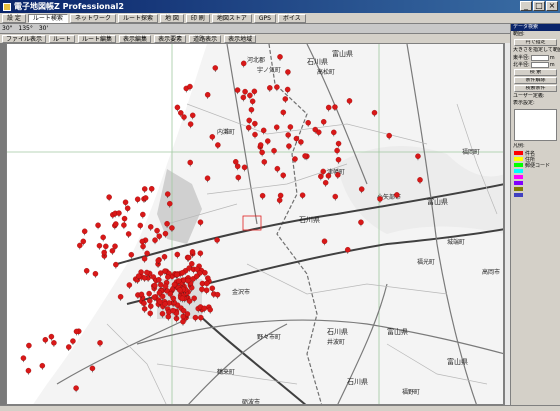 This screenshot has height=411, width=560. What do you see at coordinates (539, 64) in the screenshot?
I see `north-radius-input` at bounding box center [539, 64].